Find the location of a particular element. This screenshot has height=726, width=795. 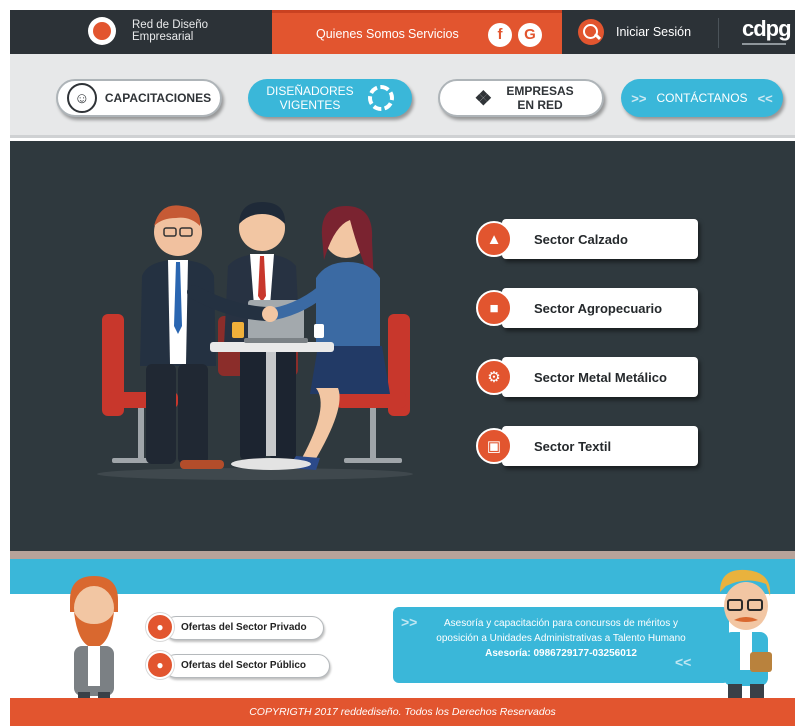

tab-empresas-label: EMPRESAS EN RED is located at coordinates (539, 98).